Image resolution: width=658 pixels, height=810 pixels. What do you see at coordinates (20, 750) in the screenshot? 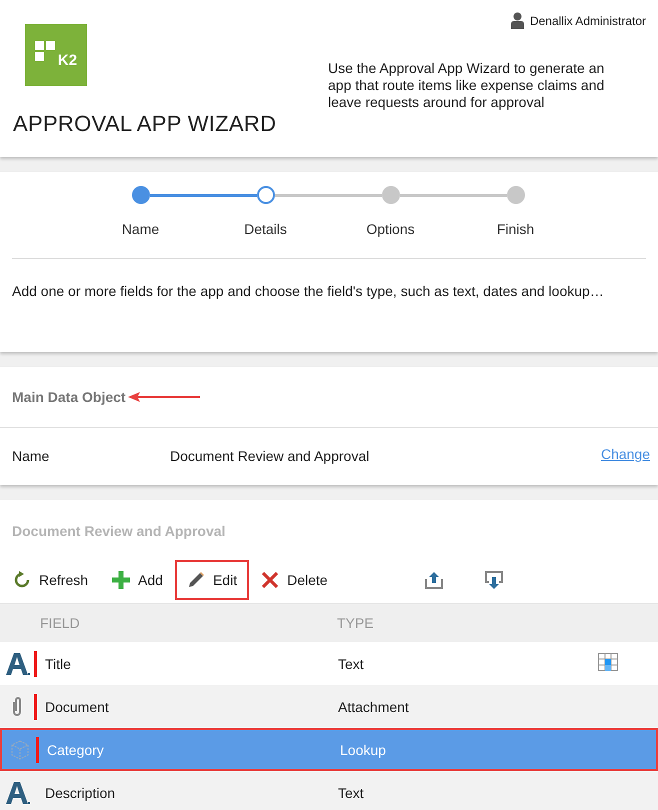
I see `cube-icon` at bounding box center [20, 750].